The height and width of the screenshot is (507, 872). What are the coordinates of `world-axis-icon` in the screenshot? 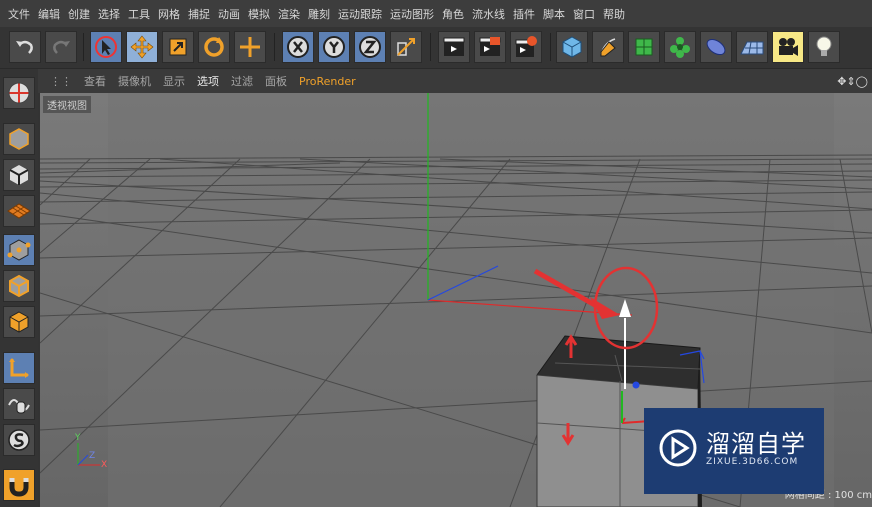 It's located at (406, 47).